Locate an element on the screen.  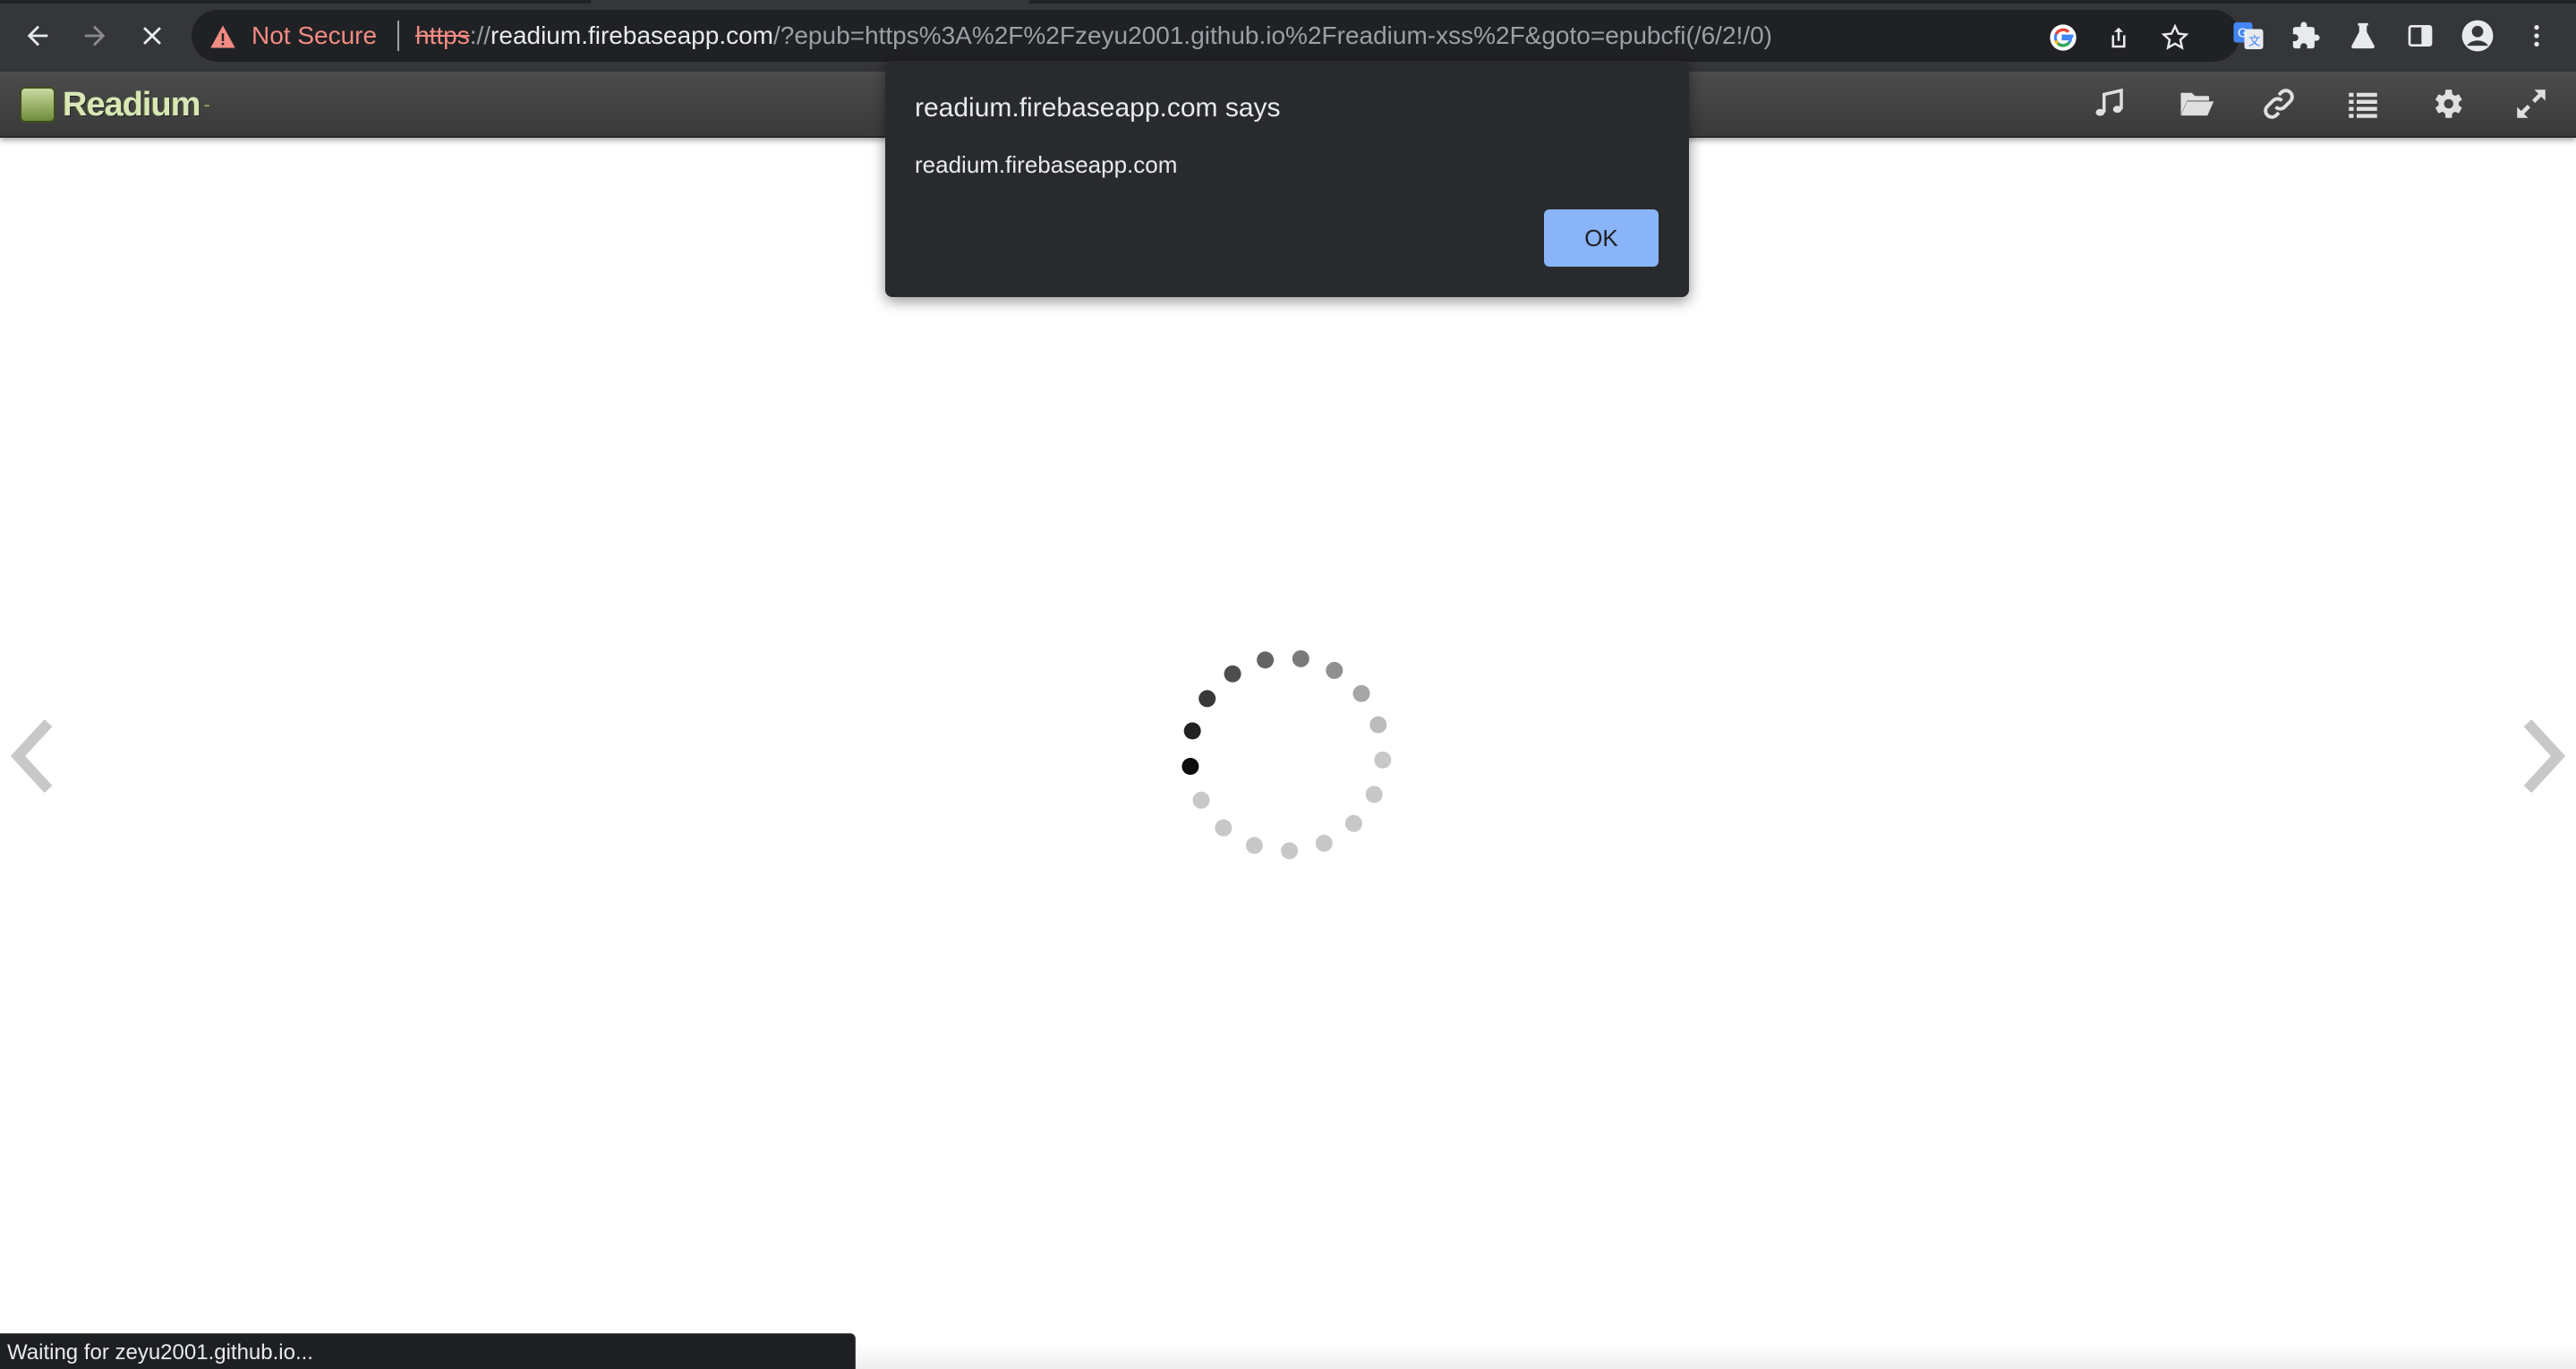
loading-spinner is located at coordinates (1286, 755).